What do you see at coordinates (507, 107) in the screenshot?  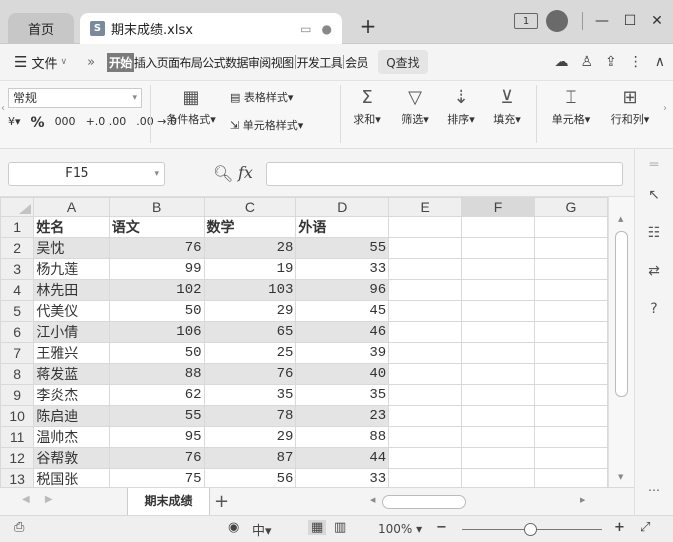 I see `fill-button: ⊻ 填充▾` at bounding box center [507, 107].